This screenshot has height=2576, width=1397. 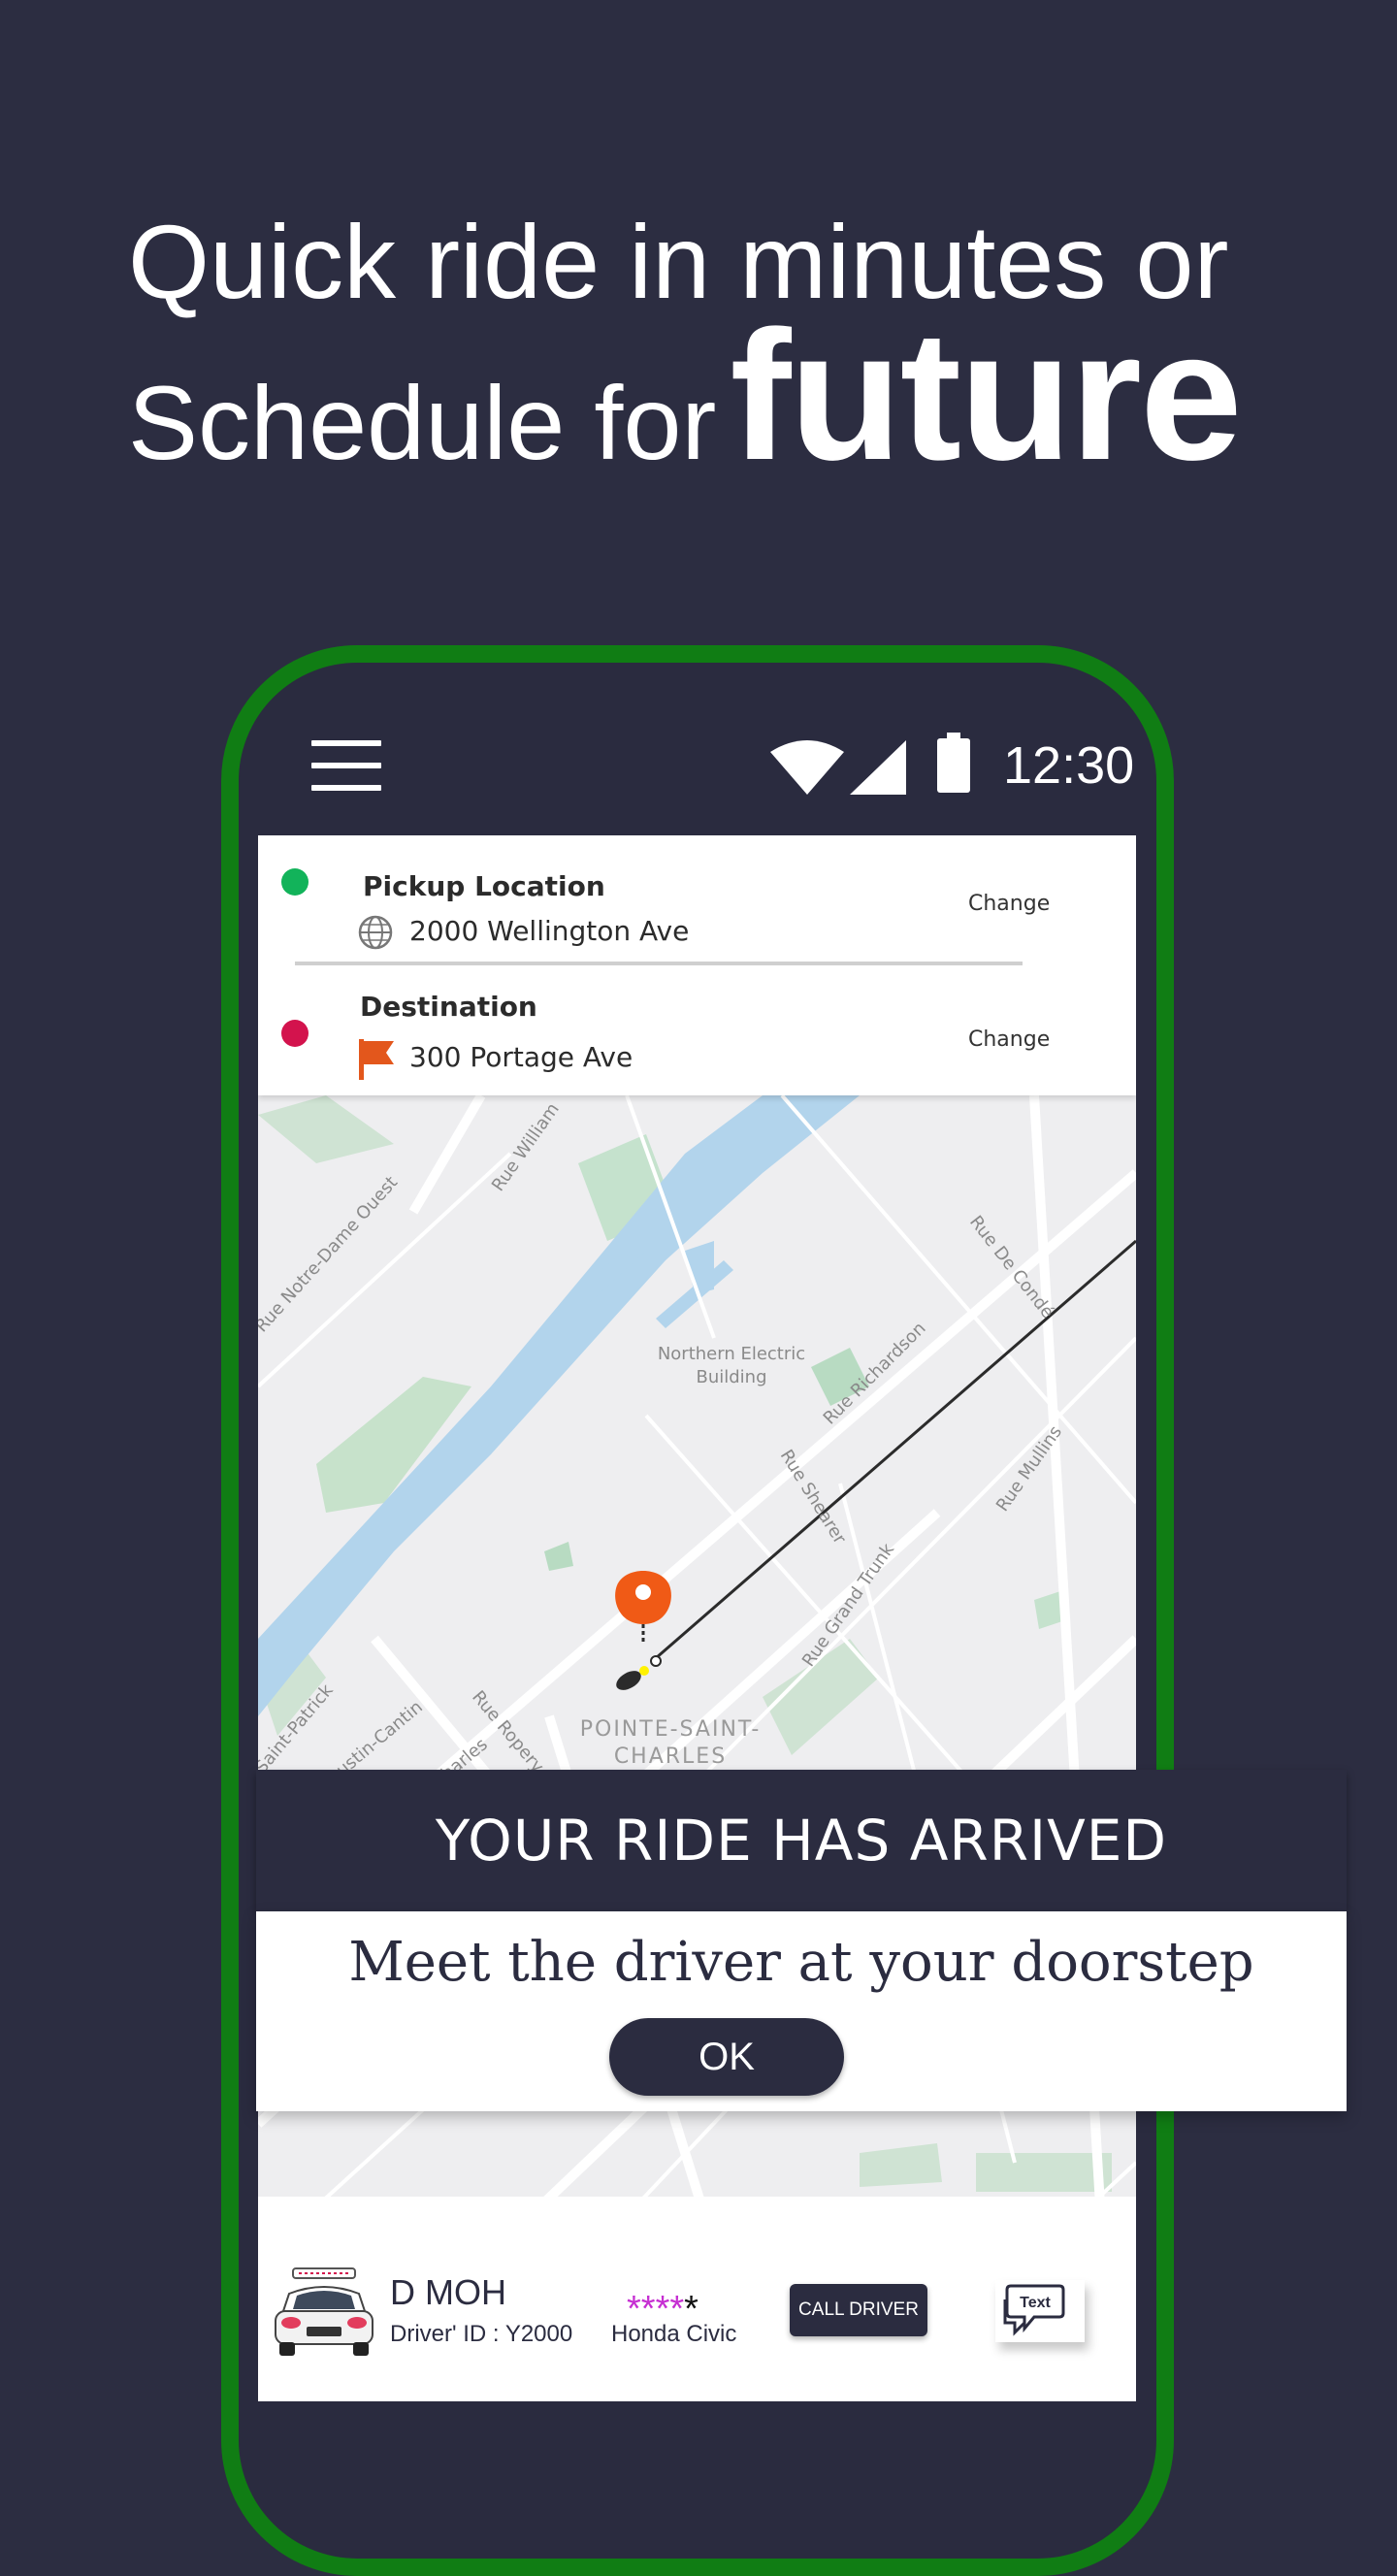 What do you see at coordinates (670, 1757) in the screenshot?
I see `map-label-charles: CHARLES` at bounding box center [670, 1757].